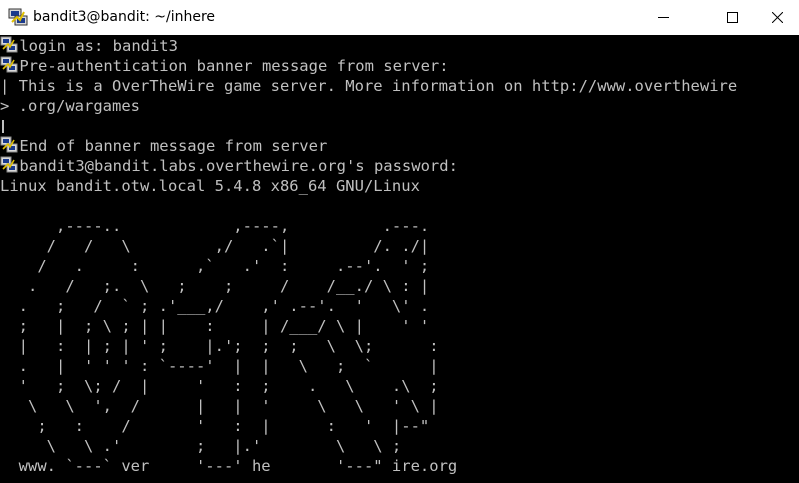 The width and height of the screenshot is (799, 483). I want to click on maximize-button, so click(732, 17).